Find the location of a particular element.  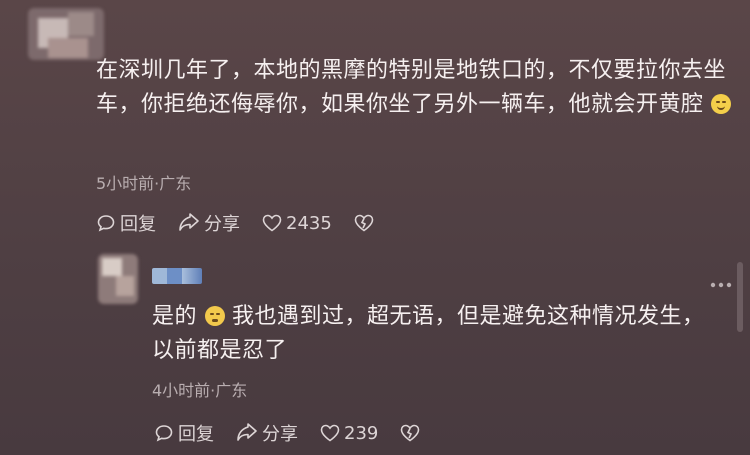

reply-body-part2: 我也遇到过，超无语，但是避免这种情况发生，以前都是忍了 is located at coordinates (428, 333).